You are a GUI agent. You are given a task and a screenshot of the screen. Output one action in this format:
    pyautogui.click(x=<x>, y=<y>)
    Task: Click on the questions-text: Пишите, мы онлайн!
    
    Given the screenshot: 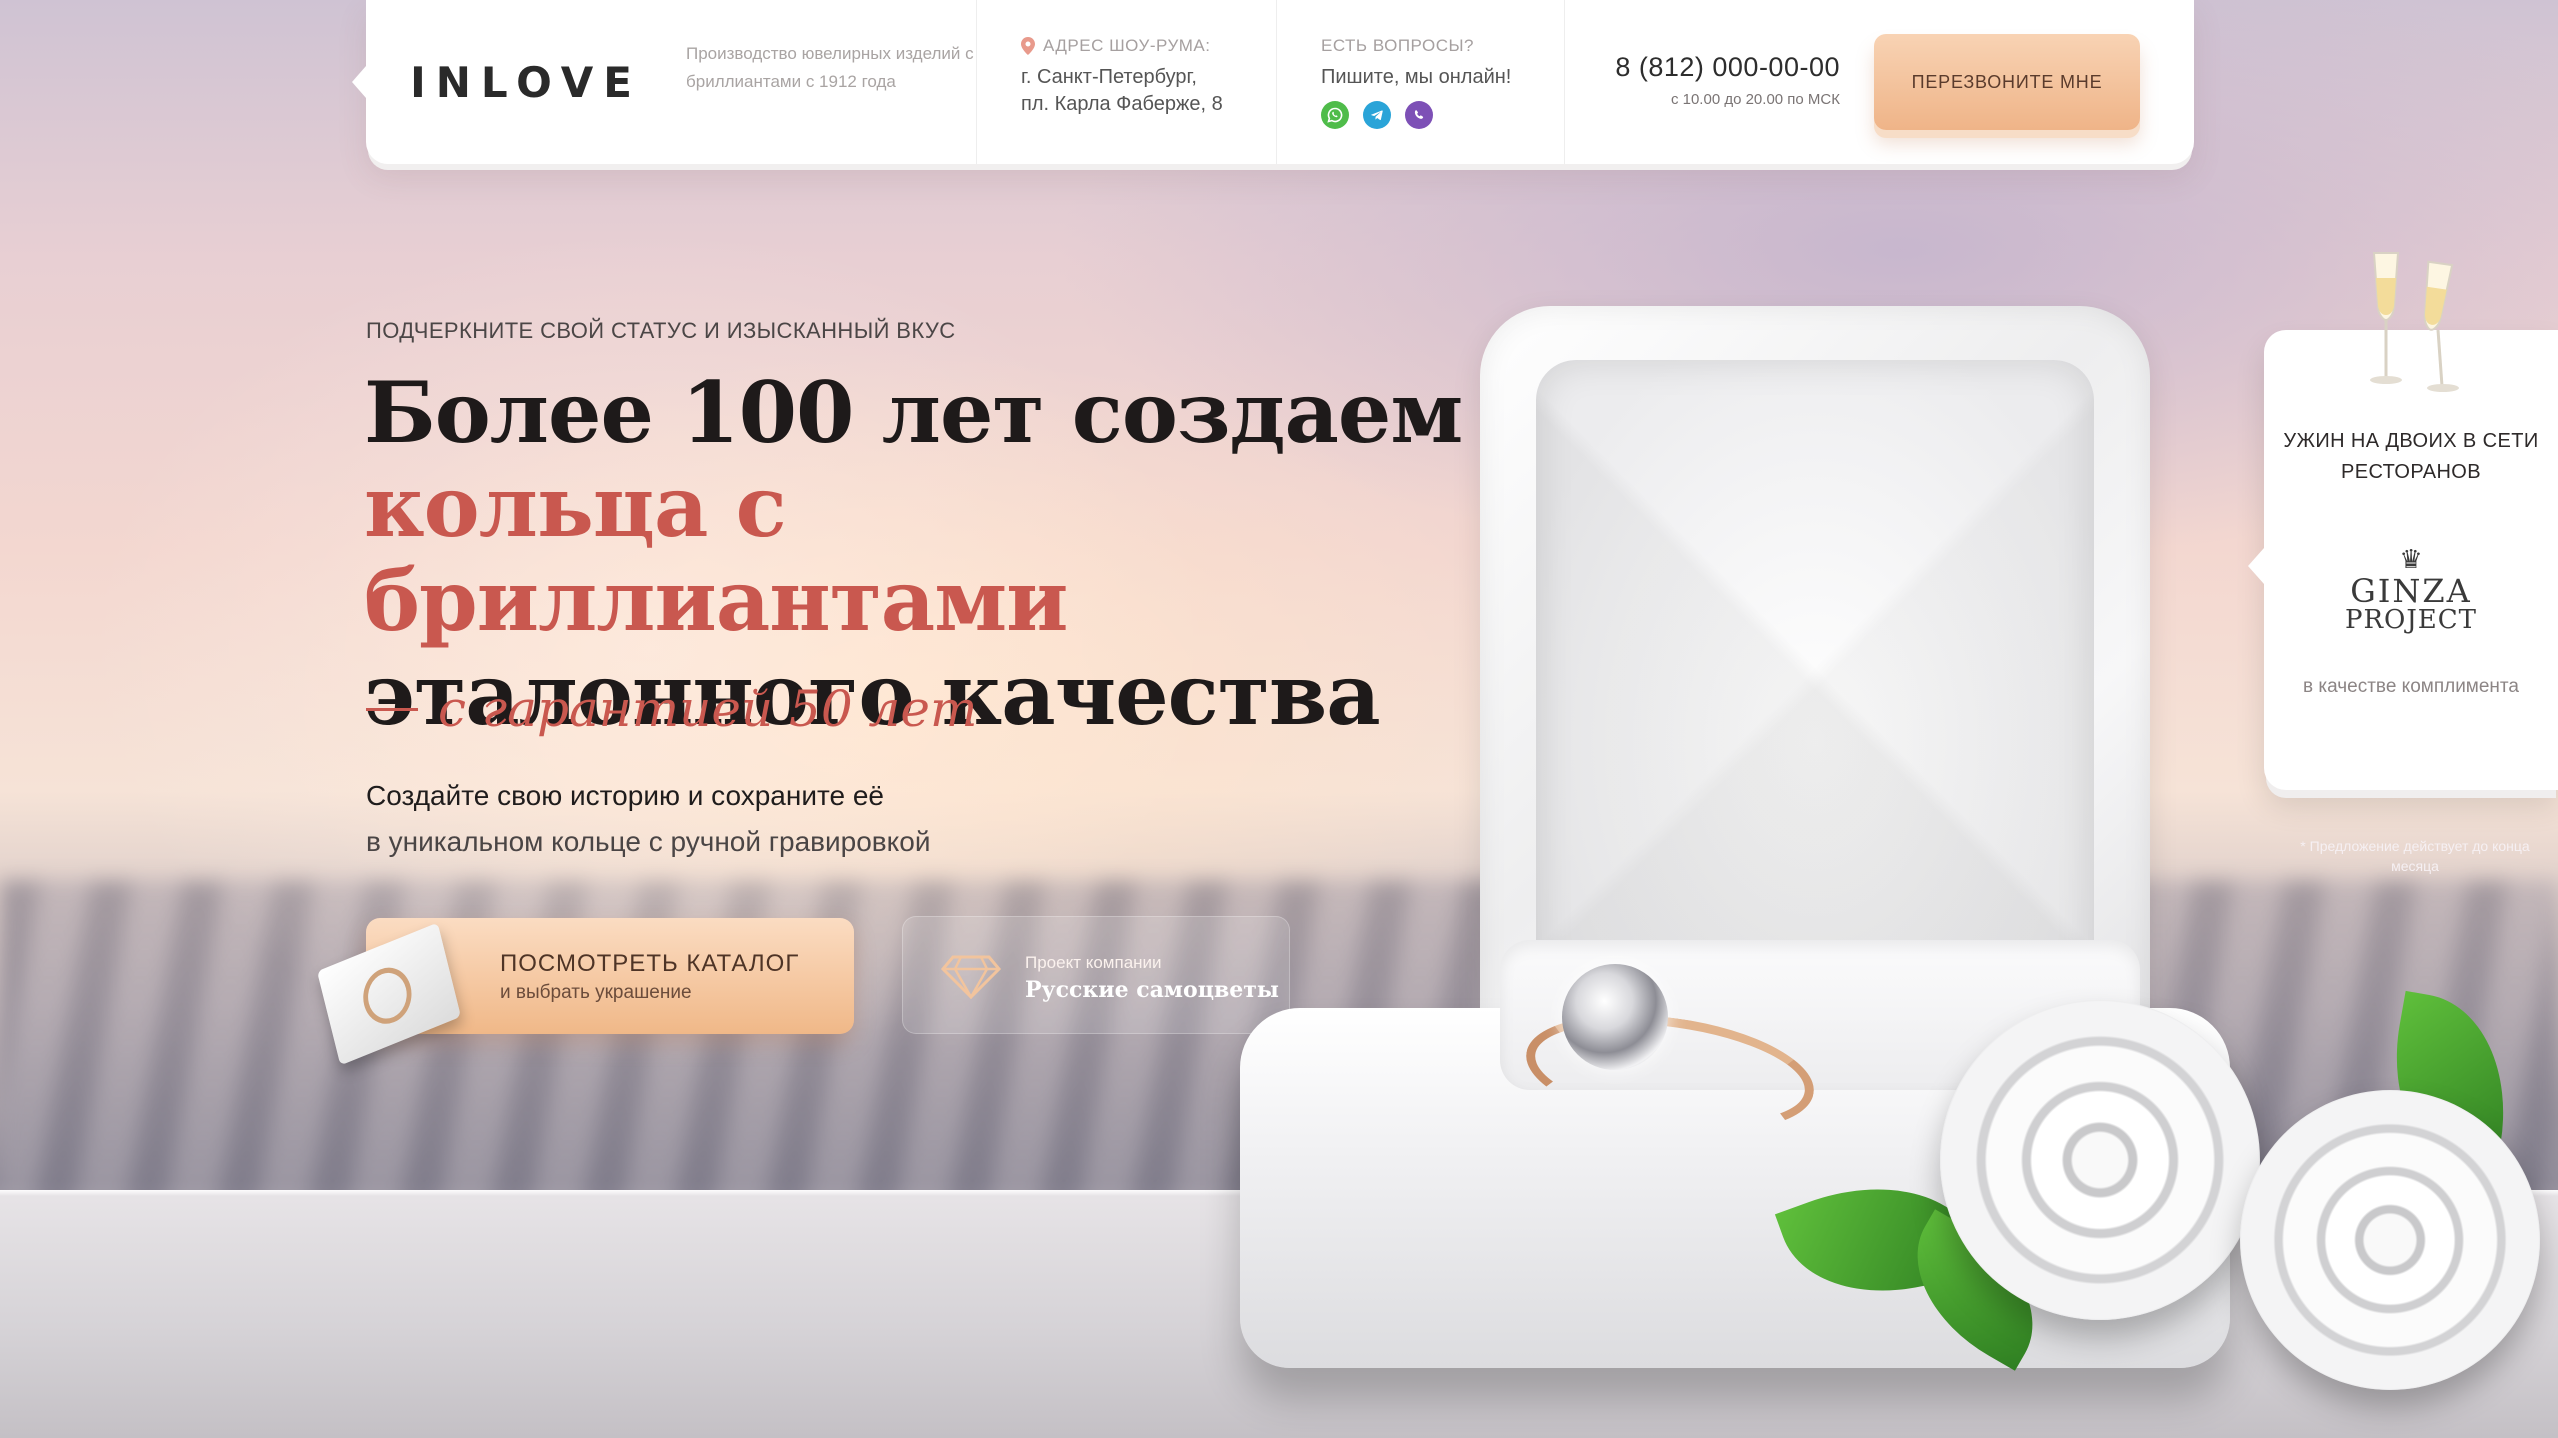 What is the action you would take?
    pyautogui.click(x=1416, y=77)
    